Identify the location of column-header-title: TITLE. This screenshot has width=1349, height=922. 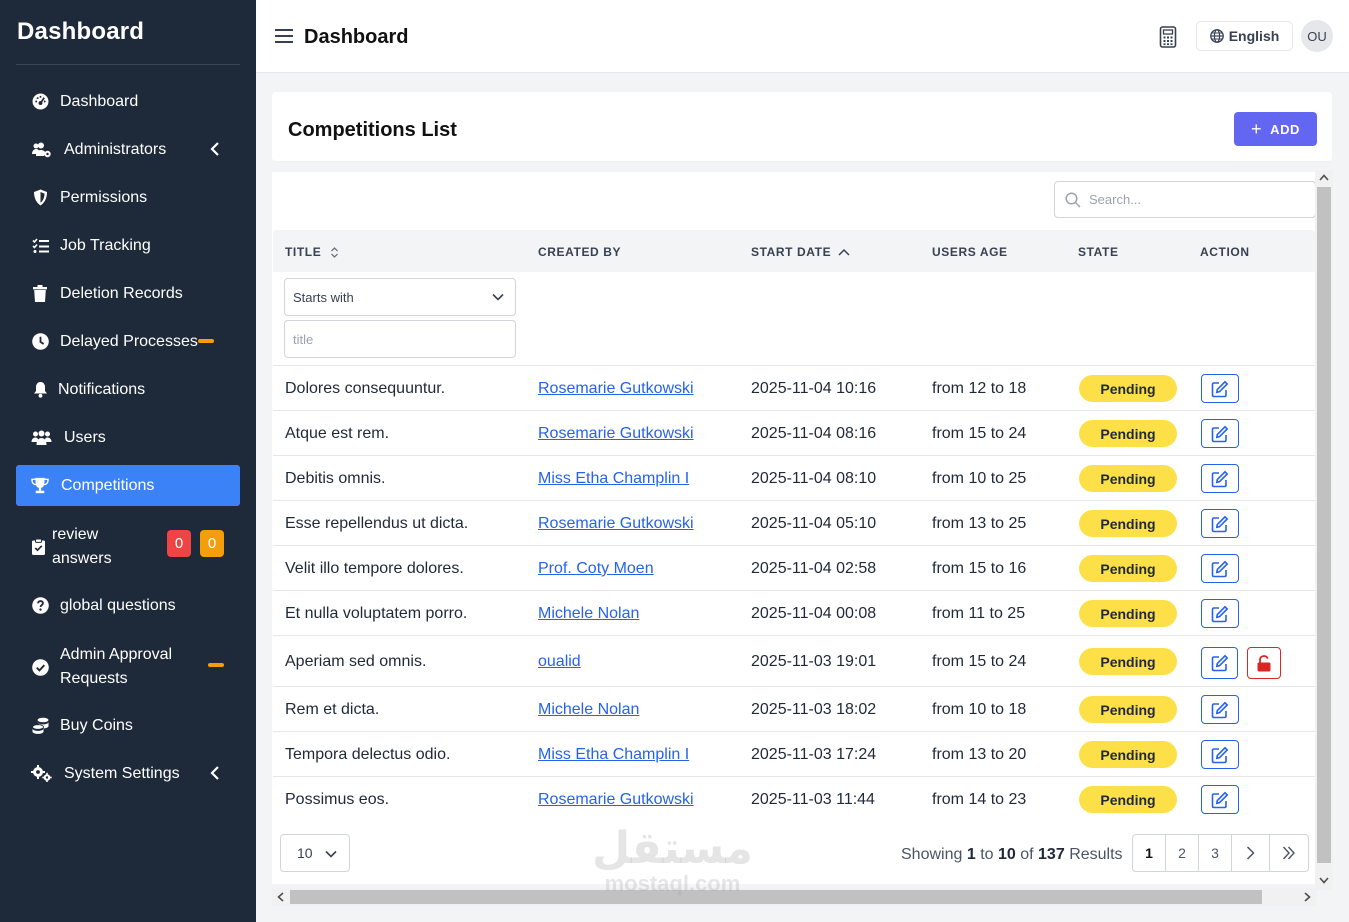
(312, 252).